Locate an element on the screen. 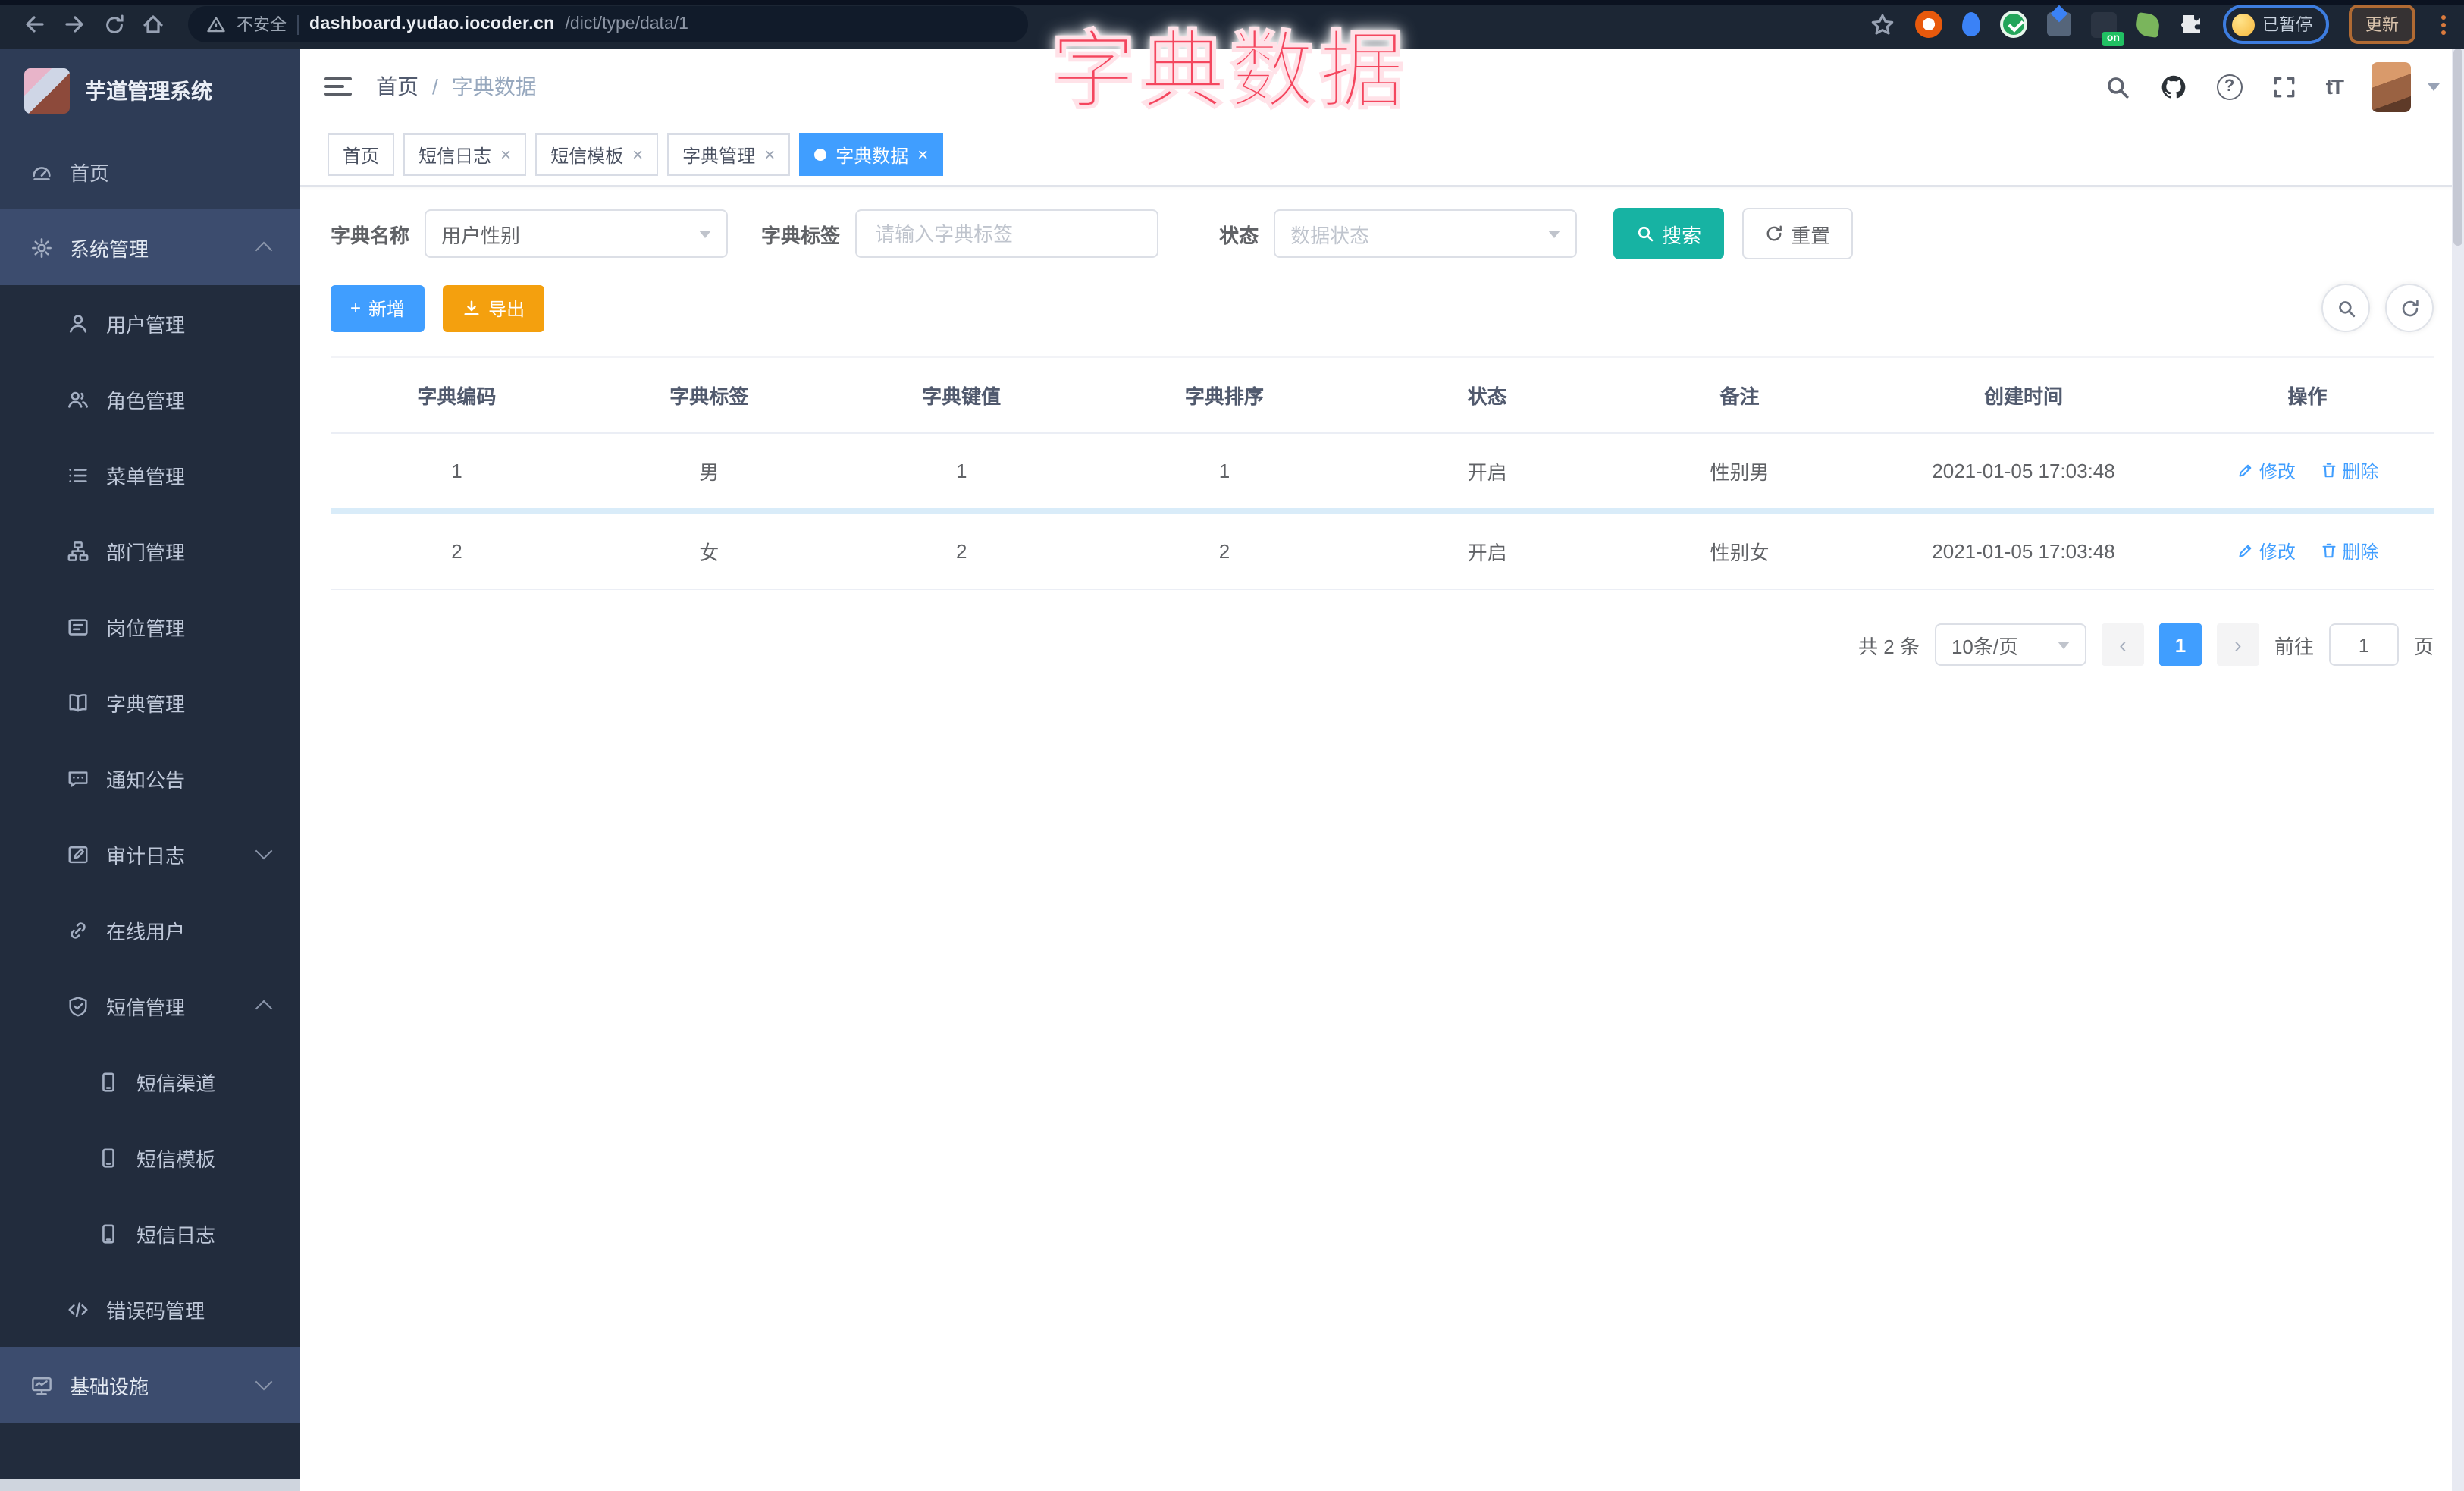 This screenshot has width=2464, height=1491. security-warning-icon is located at coordinates (216, 24).